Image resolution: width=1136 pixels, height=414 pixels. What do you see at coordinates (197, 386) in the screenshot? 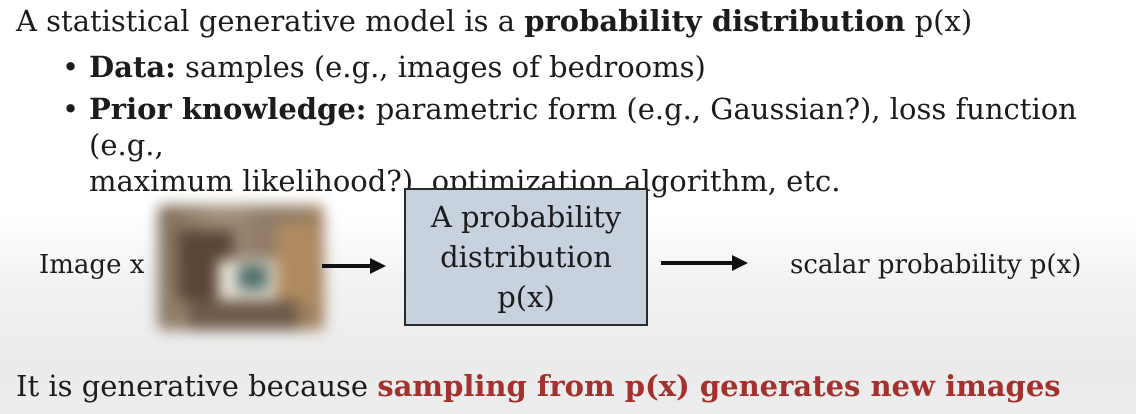
I see `conclusion-prefix: It is generative because` at bounding box center [197, 386].